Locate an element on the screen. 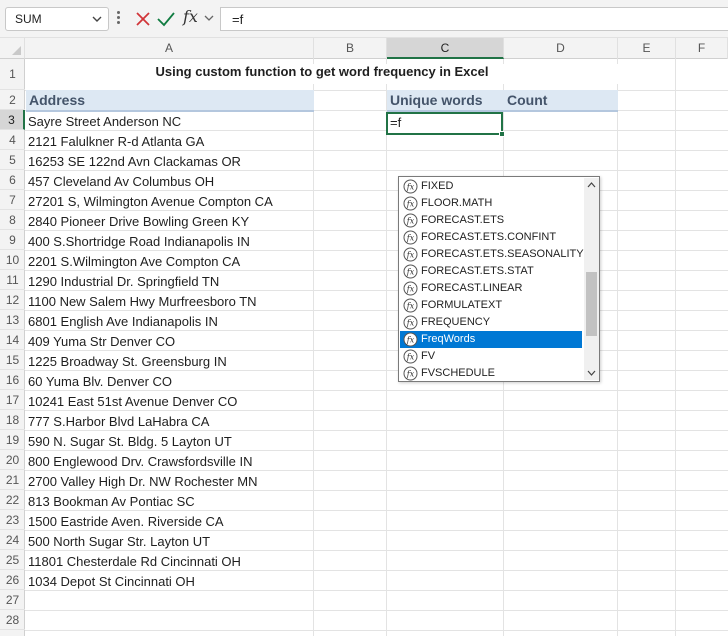 Image resolution: width=728 pixels, height=636 pixels. row-header-19: 19 is located at coordinates (12, 440).